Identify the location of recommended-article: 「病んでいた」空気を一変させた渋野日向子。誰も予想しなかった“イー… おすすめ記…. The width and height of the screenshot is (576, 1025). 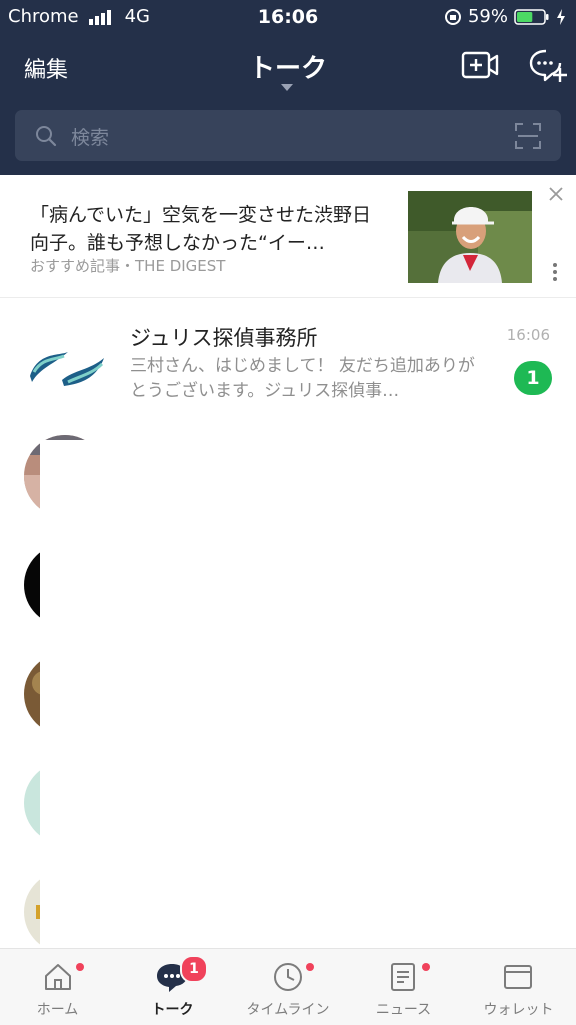
(288, 236).